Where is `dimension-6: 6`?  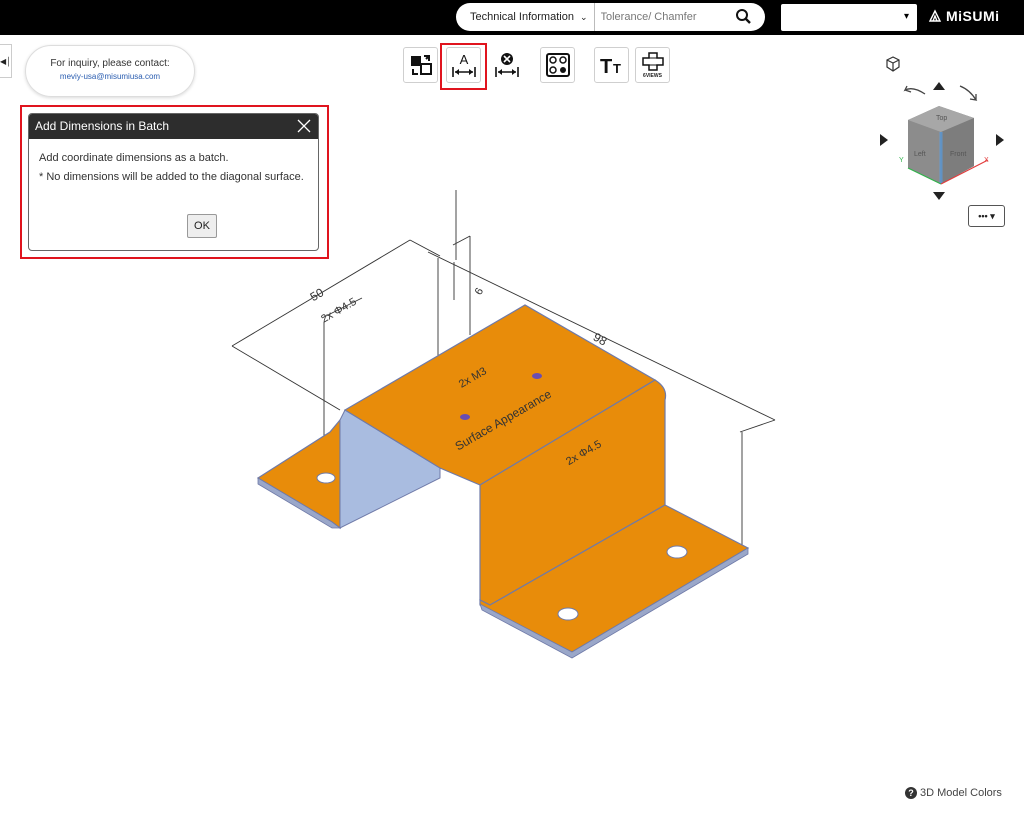
dimension-6: 6 is located at coordinates (479, 291).